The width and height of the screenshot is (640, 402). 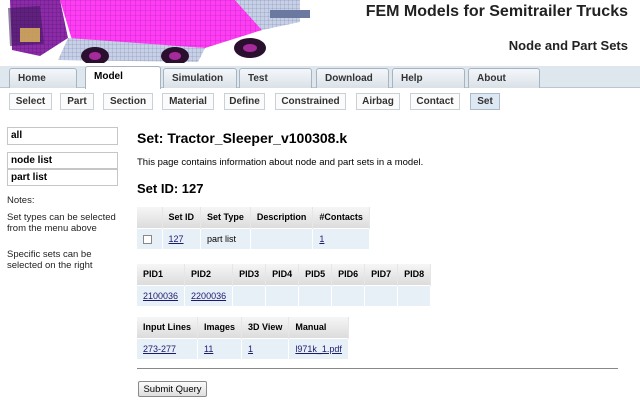 I want to click on table-header-row: PID1 PID2 PID3 PID4 PID5 PID6 PID7 PID8, so click(x=284, y=274).